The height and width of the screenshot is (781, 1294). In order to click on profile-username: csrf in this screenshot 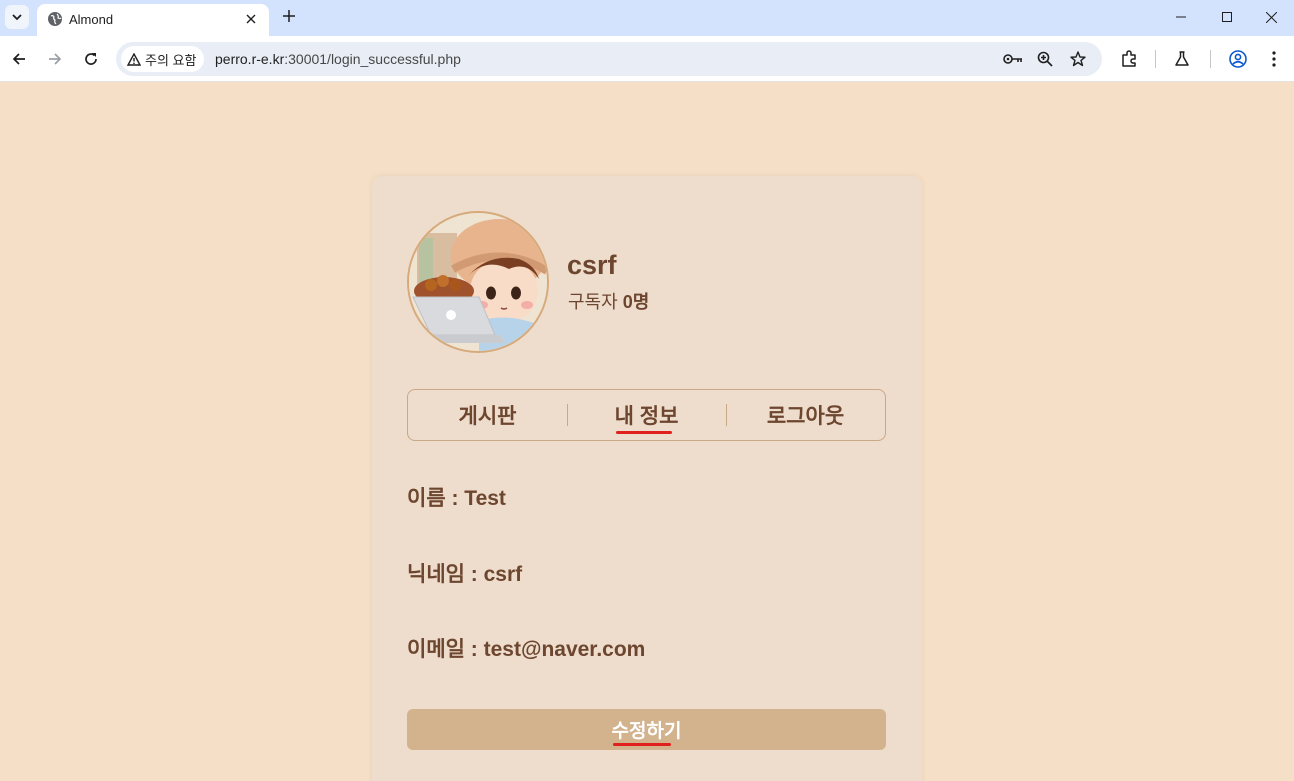, I will do `click(592, 265)`.